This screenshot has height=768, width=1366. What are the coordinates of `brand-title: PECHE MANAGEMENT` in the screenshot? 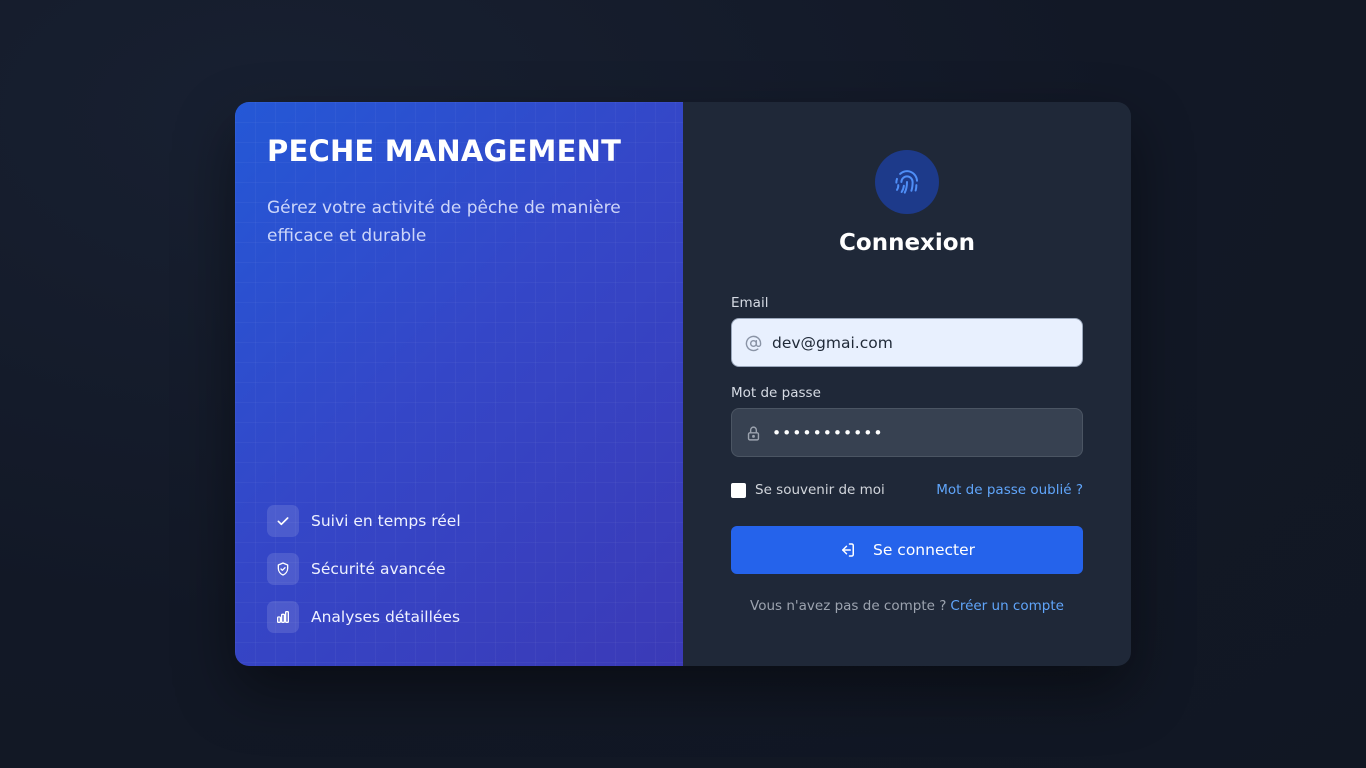 It's located at (444, 151).